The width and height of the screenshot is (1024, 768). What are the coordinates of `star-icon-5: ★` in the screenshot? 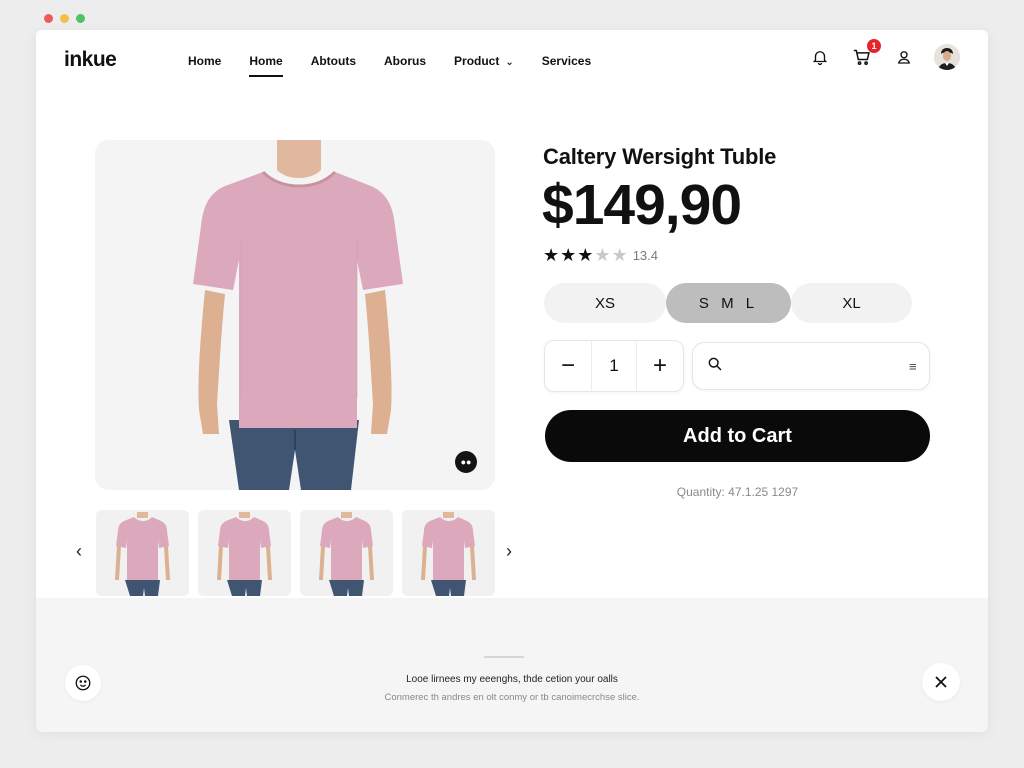 It's located at (619, 255).